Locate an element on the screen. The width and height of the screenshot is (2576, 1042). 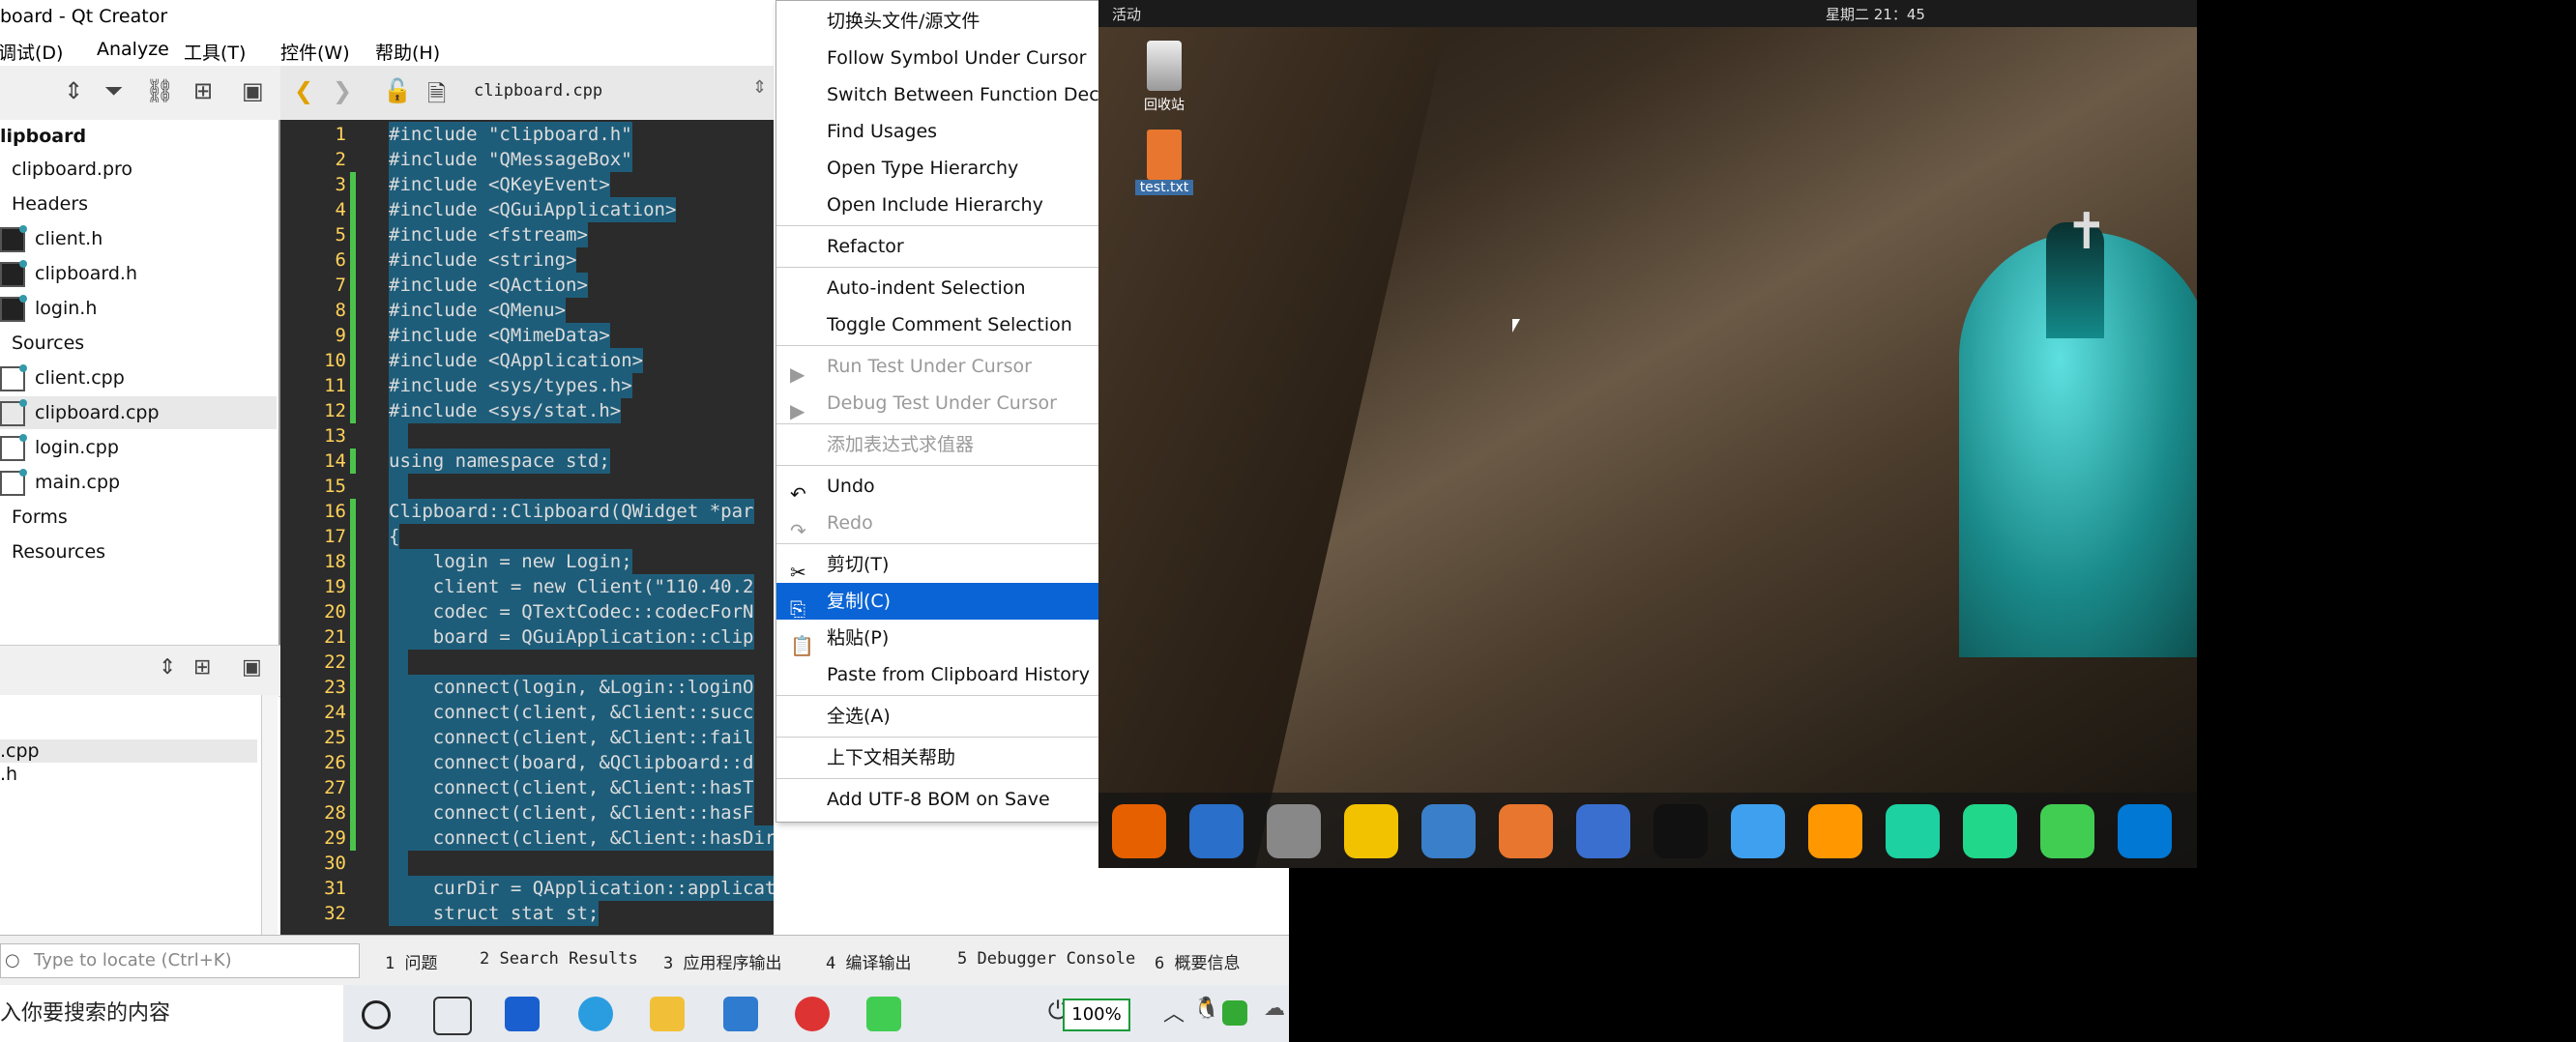
project-tree-item: clipboard.cpp is located at coordinates (138, 412).